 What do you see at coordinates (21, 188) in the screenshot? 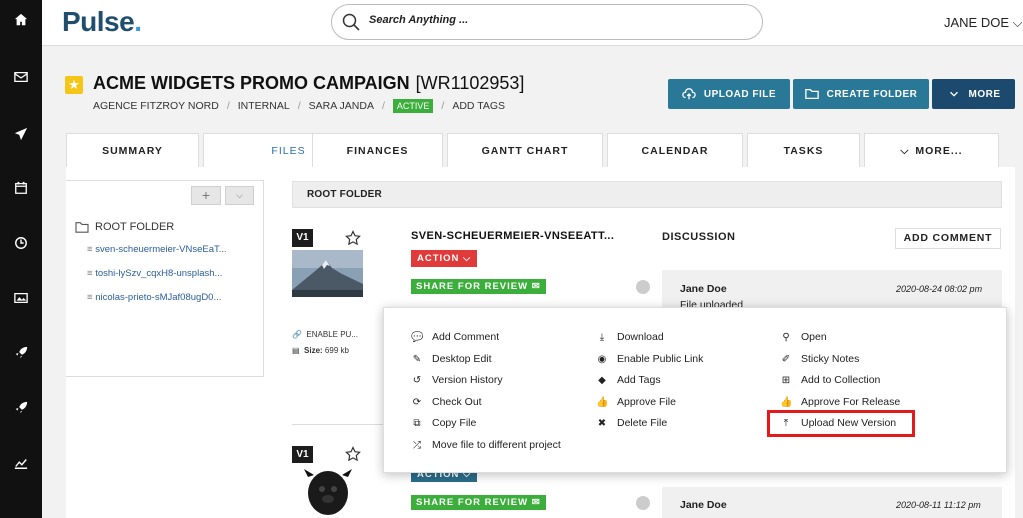
I see `calendar-icon` at bounding box center [21, 188].